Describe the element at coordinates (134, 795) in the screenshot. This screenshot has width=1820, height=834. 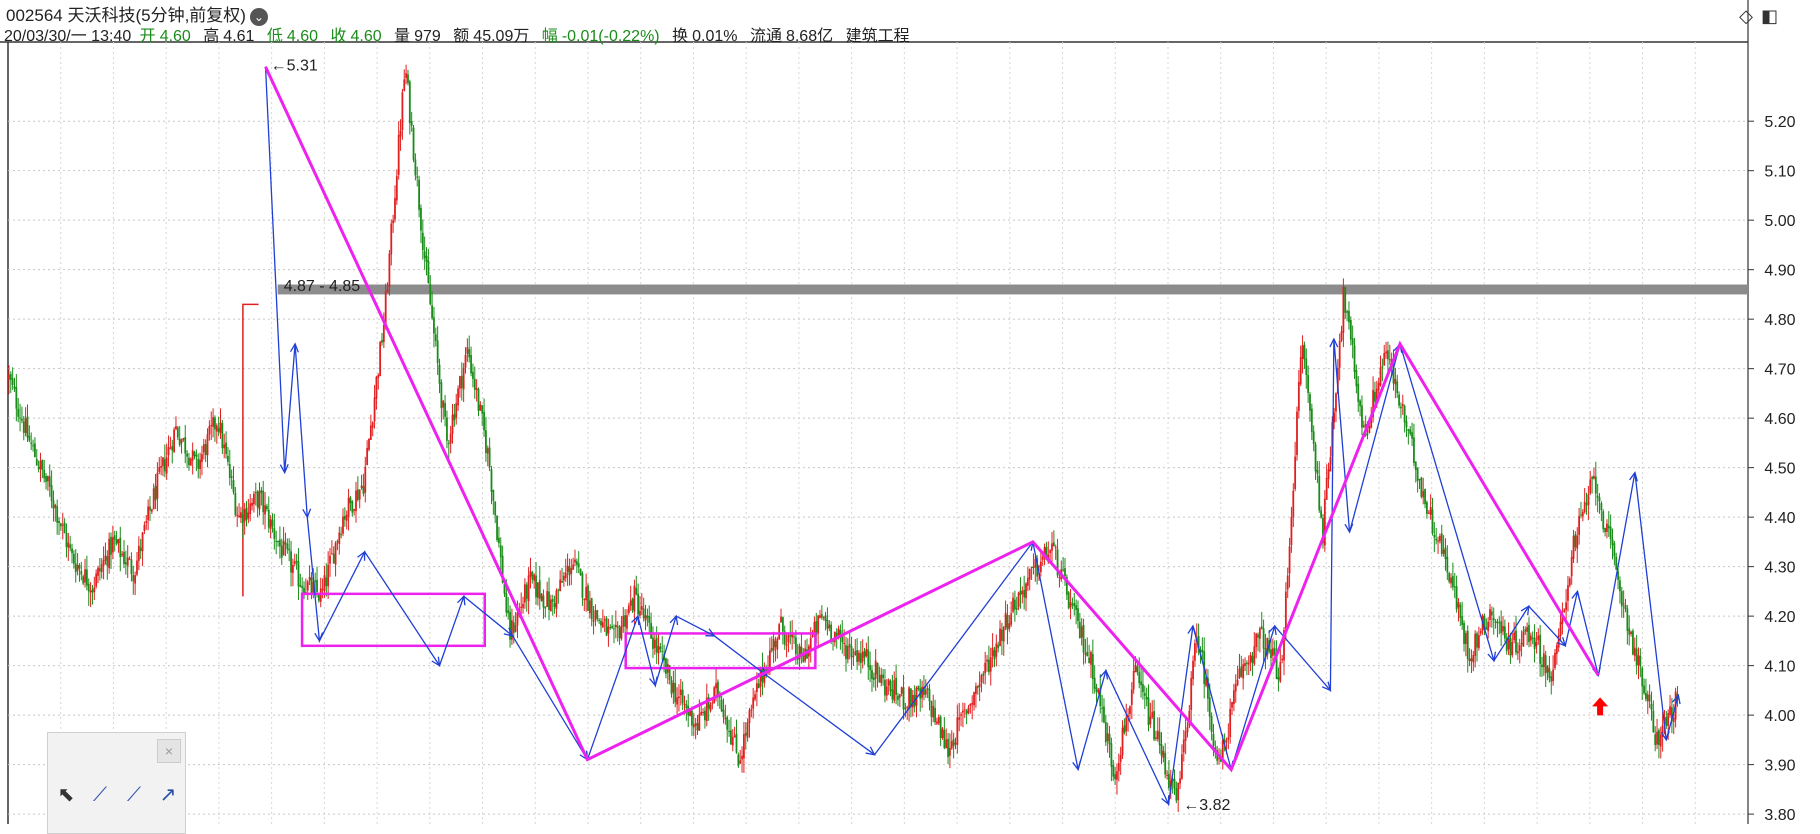
I see `segment-tool-icon: ⟋` at that location.